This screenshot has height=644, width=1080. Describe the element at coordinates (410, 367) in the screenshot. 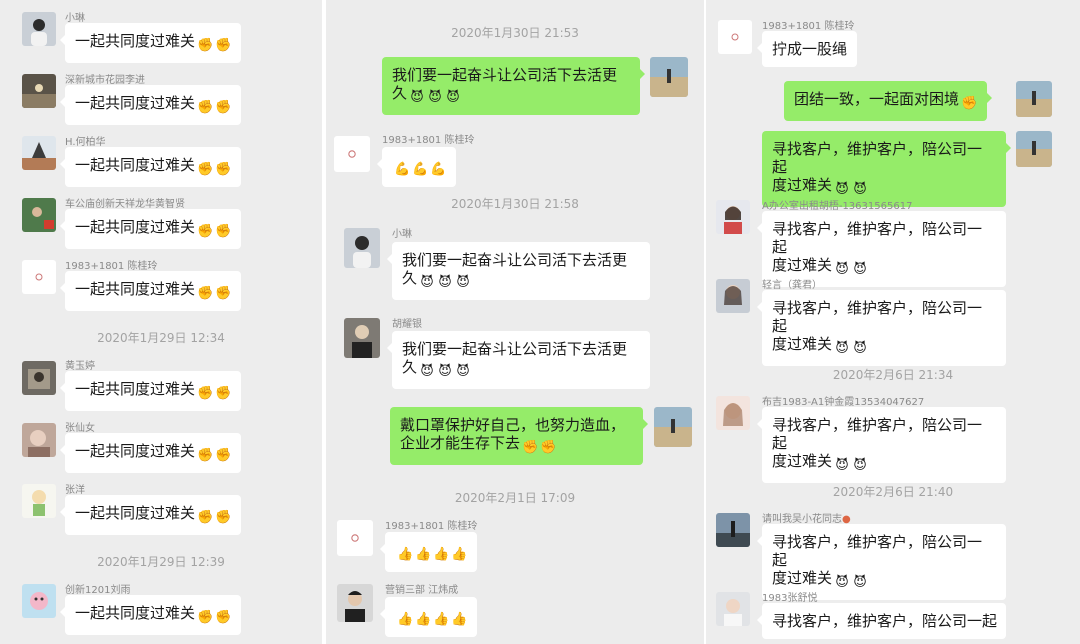

I see `message-text: 久` at that location.